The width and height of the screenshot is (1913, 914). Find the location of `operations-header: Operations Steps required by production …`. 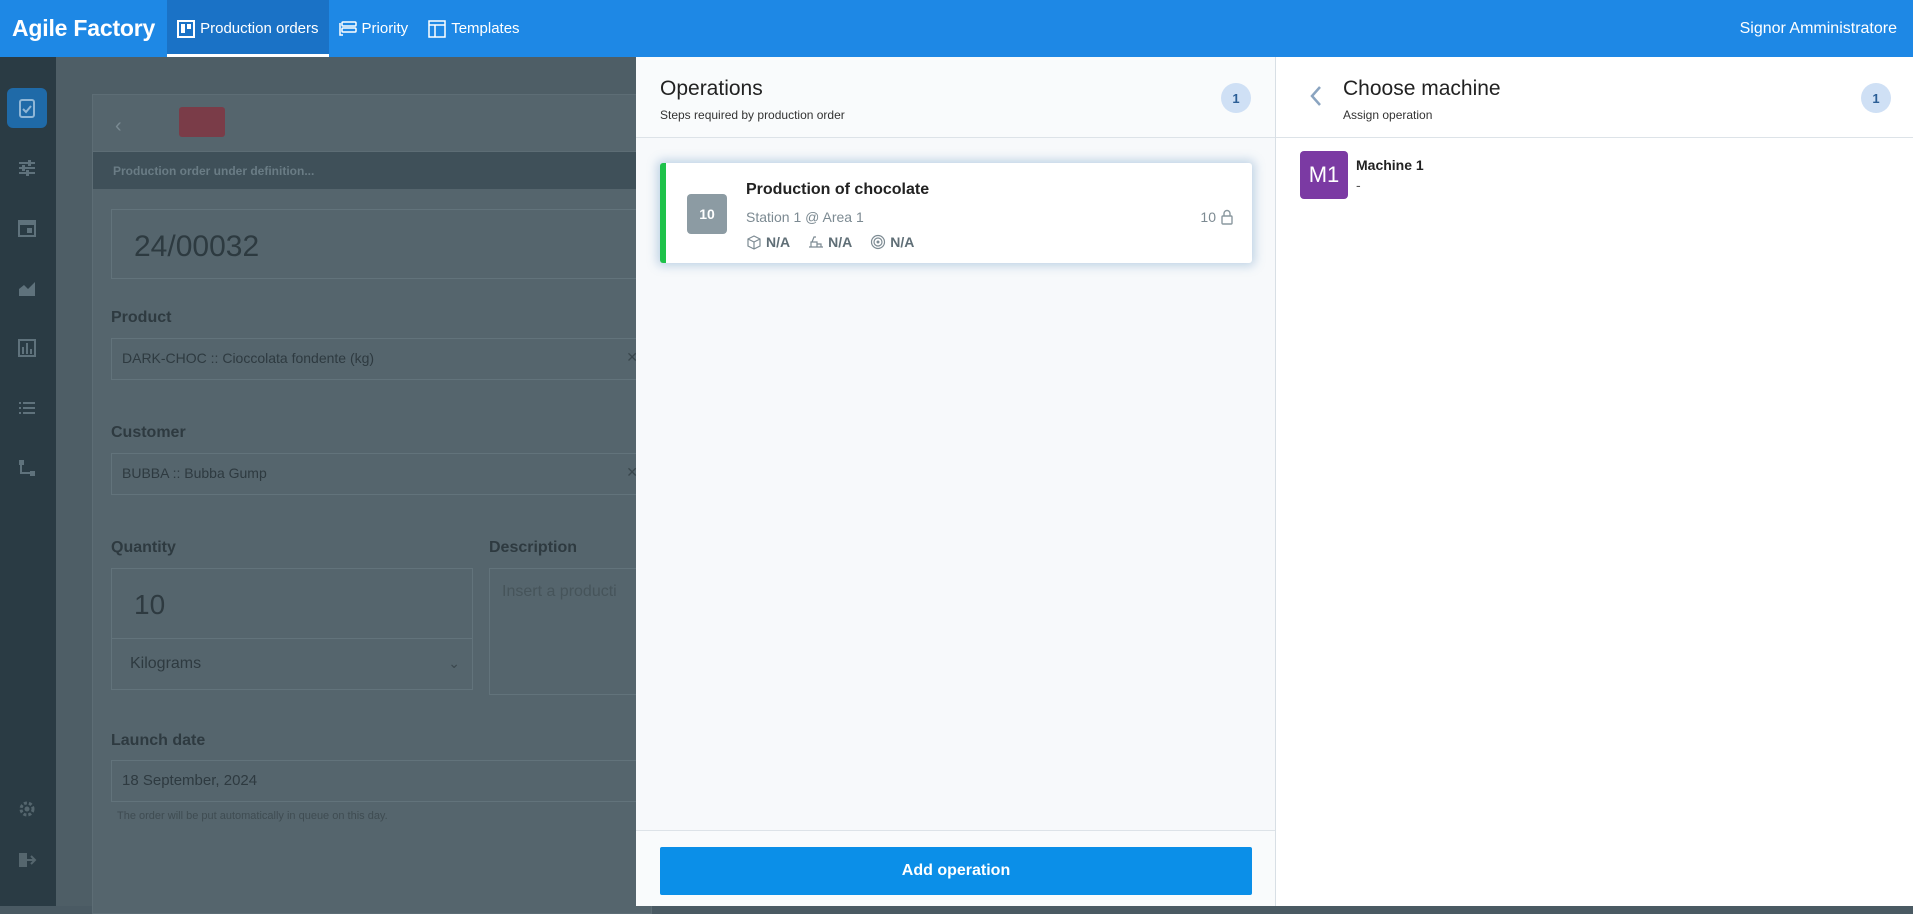

operations-header: Operations Steps required by production … is located at coordinates (955, 97).